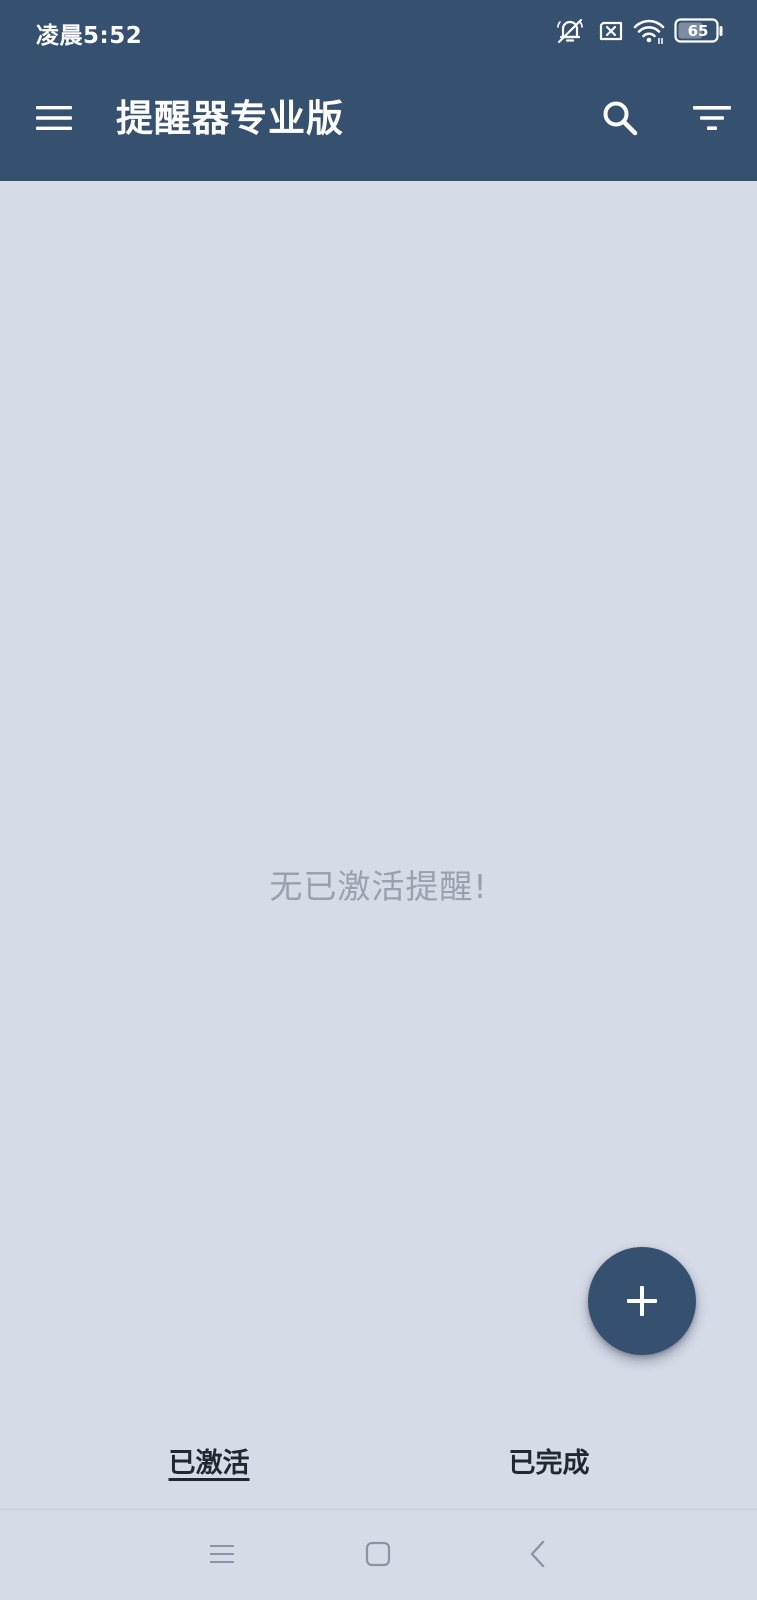  What do you see at coordinates (378, 886) in the screenshot?
I see `empty-state-message: 无已激活提醒!` at bounding box center [378, 886].